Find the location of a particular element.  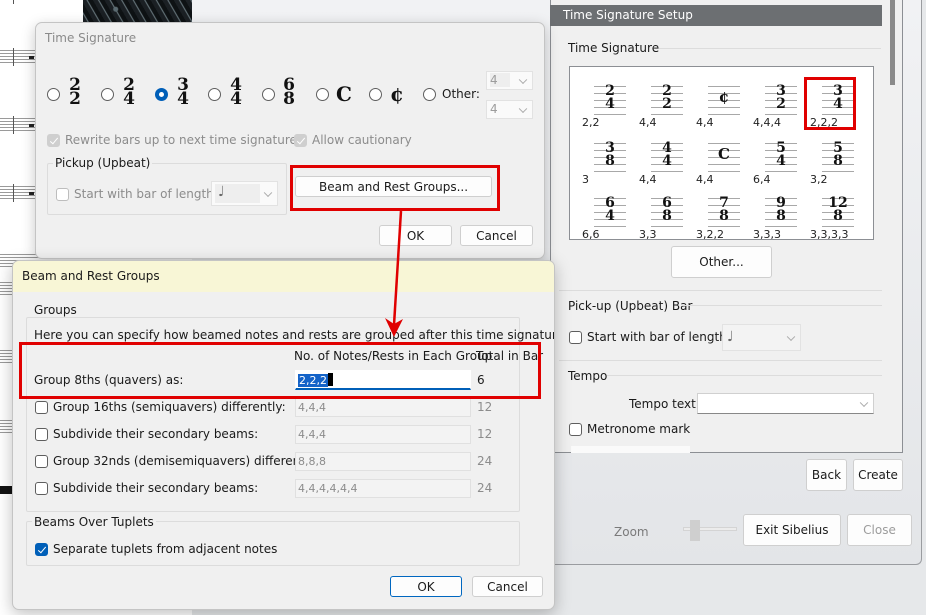

time-sig-4-4: 44 is located at coordinates (236, 92).